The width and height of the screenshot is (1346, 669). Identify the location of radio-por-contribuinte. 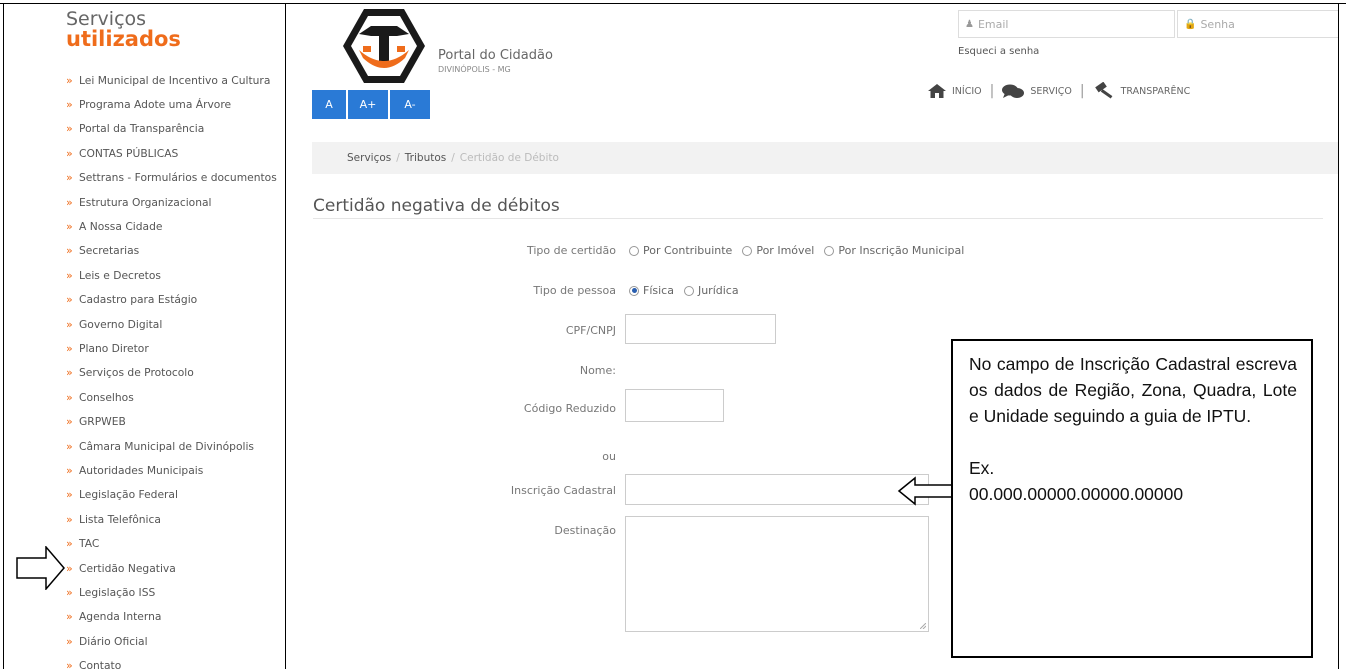
(634, 250).